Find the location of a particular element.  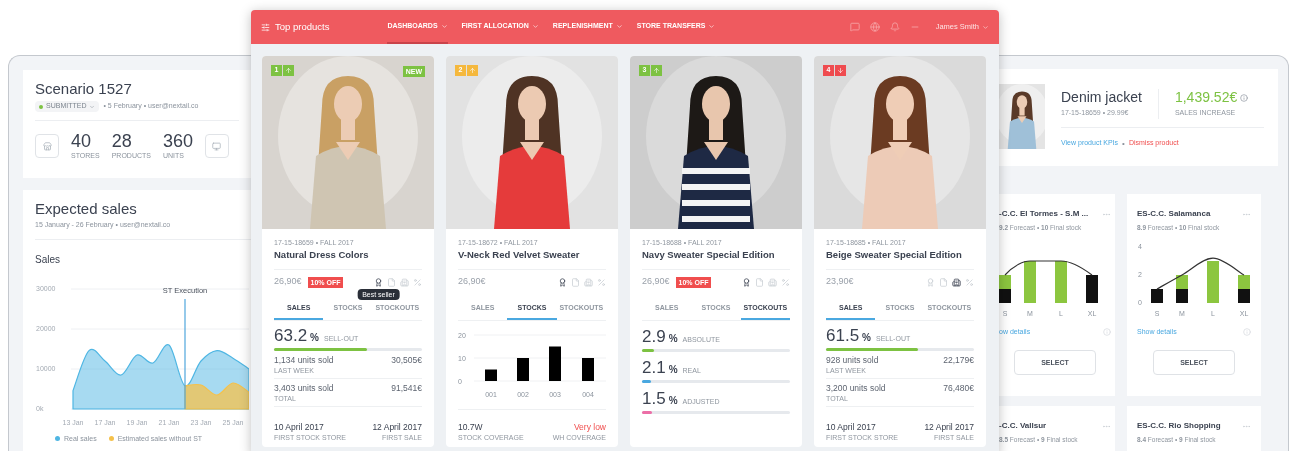

revenue-value: 76,480€ is located at coordinates (958, 389).